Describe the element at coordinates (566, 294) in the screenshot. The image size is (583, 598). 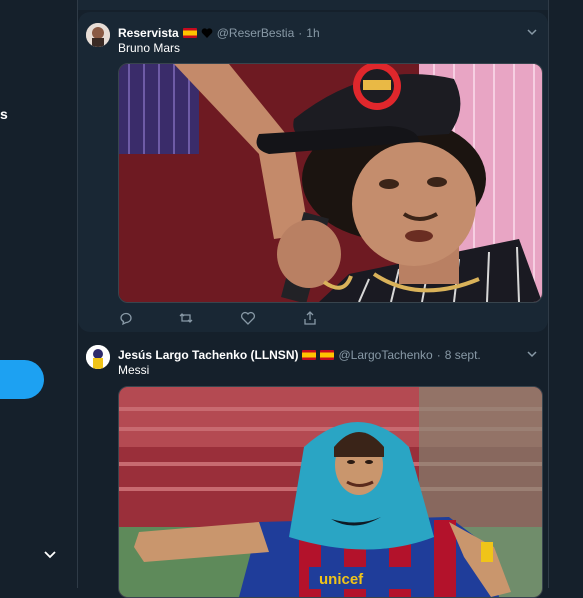
I see `right-column` at that location.